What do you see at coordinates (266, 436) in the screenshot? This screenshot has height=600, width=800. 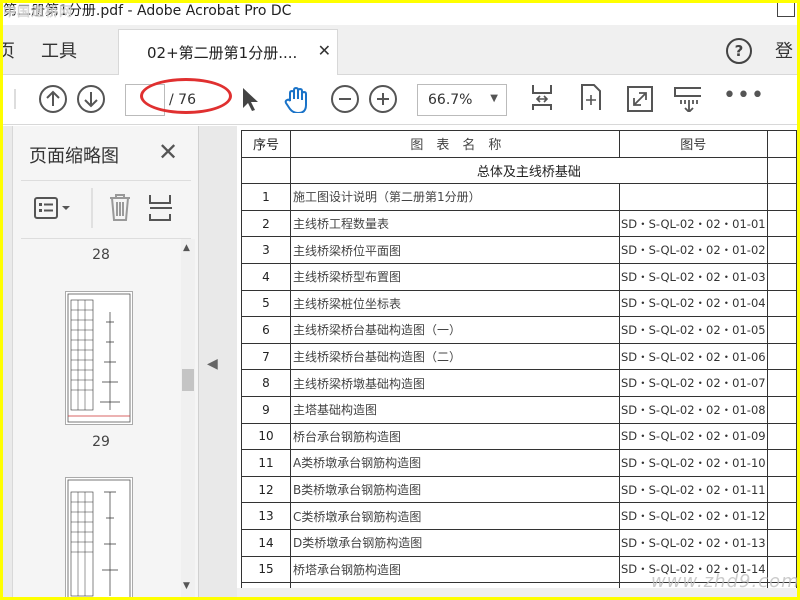 I see `table-cell-no: 10` at bounding box center [266, 436].